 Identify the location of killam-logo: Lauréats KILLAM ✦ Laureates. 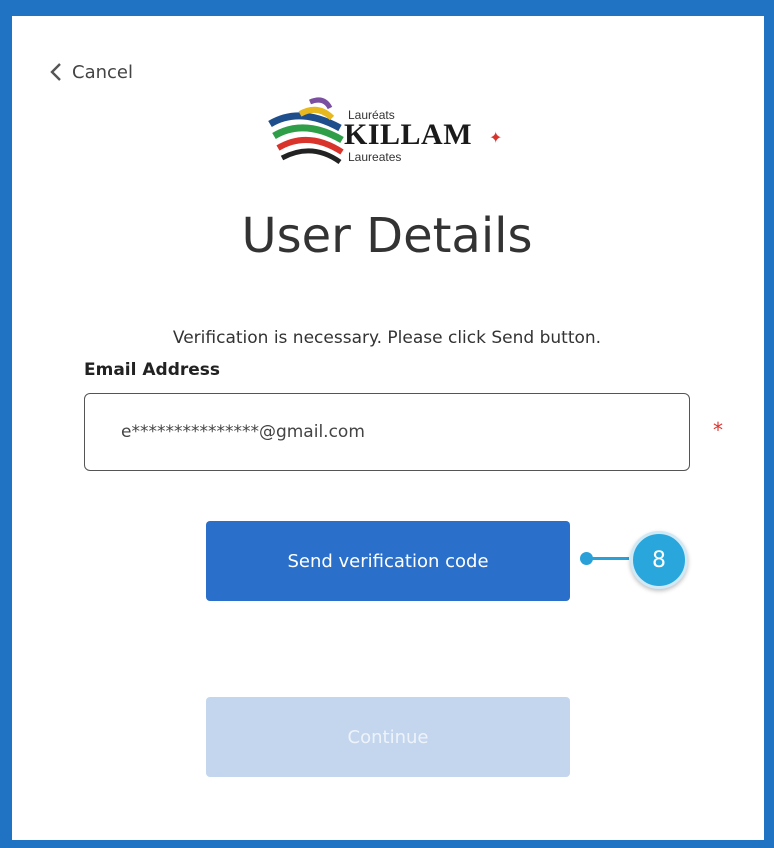
(388, 130).